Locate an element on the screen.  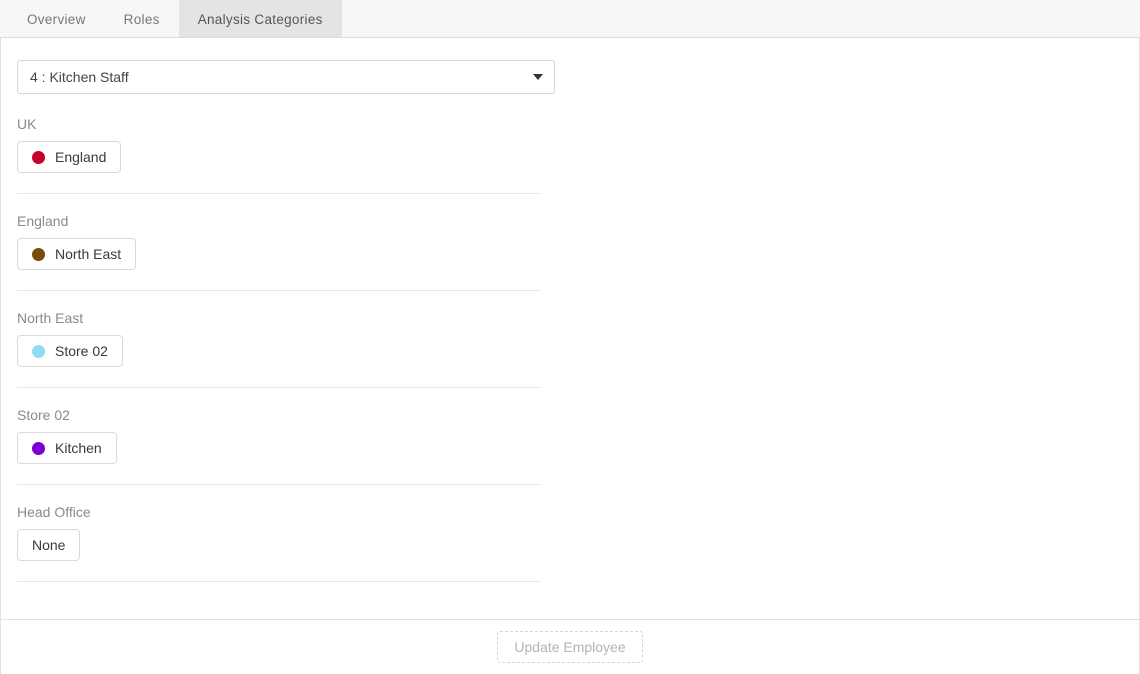
role-select-box: 4 : Kitchen Staff is located at coordinates (286, 77).